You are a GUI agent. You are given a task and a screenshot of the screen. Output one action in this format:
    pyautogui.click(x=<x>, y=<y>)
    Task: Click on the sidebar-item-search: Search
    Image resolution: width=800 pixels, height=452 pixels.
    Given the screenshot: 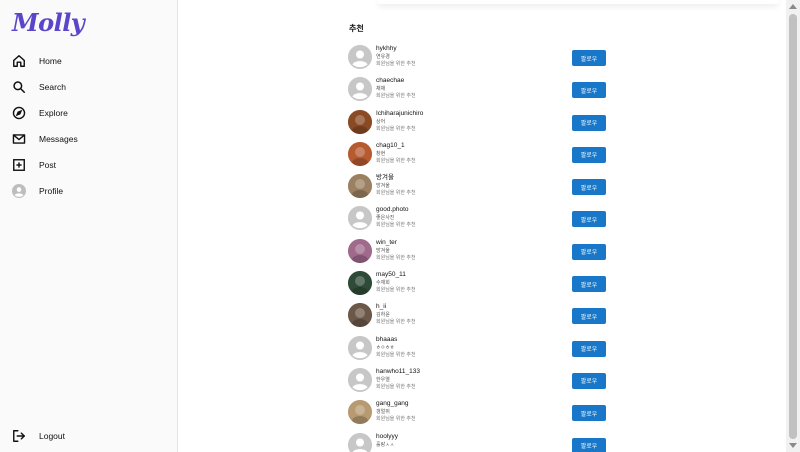 What is the action you would take?
    pyautogui.click(x=89, y=87)
    